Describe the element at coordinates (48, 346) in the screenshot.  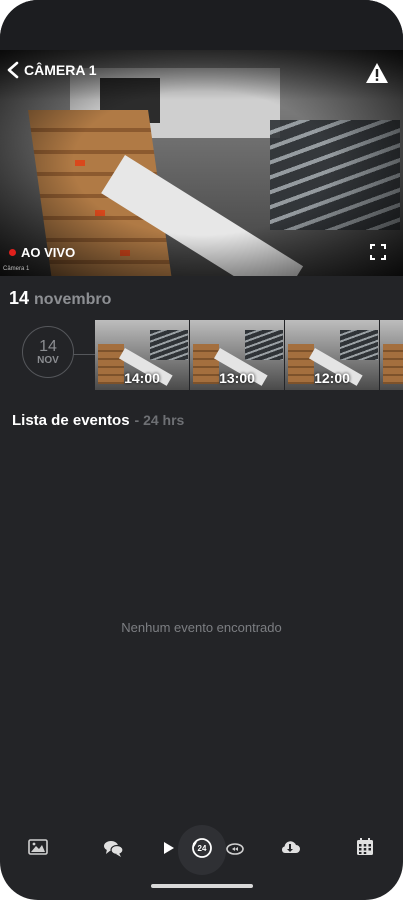
I see `timeline-date-day: 14` at that location.